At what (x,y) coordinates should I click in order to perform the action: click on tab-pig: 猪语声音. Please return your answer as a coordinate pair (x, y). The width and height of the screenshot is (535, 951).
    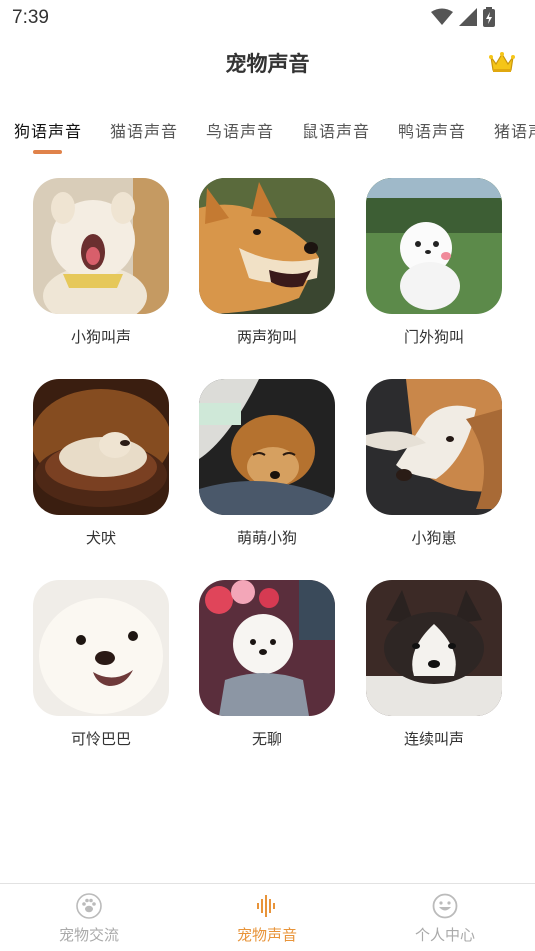
    Looking at the image, I should click on (514, 130).